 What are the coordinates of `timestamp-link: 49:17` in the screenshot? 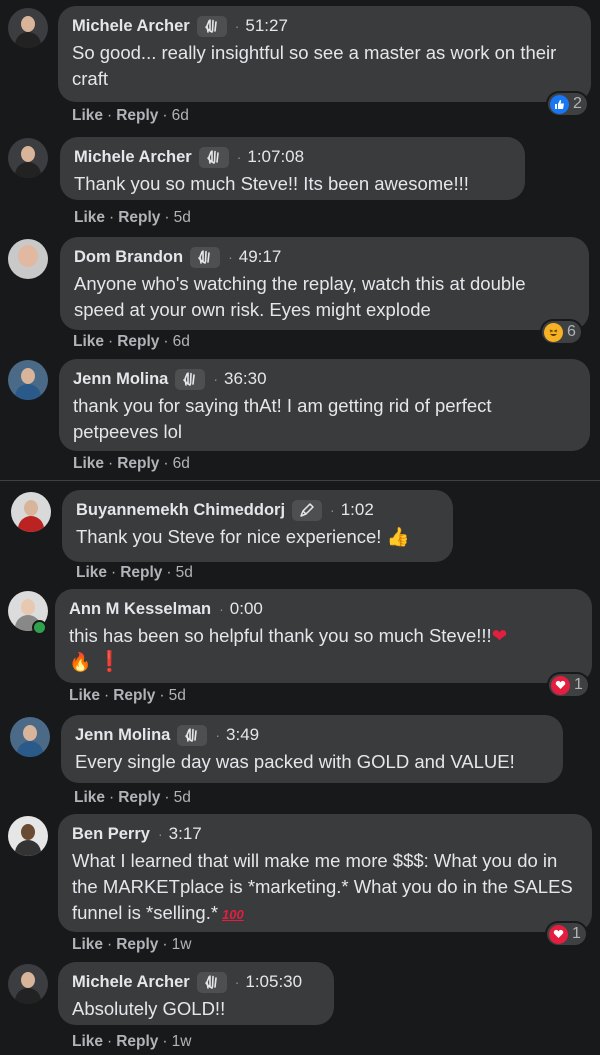 It's located at (260, 257).